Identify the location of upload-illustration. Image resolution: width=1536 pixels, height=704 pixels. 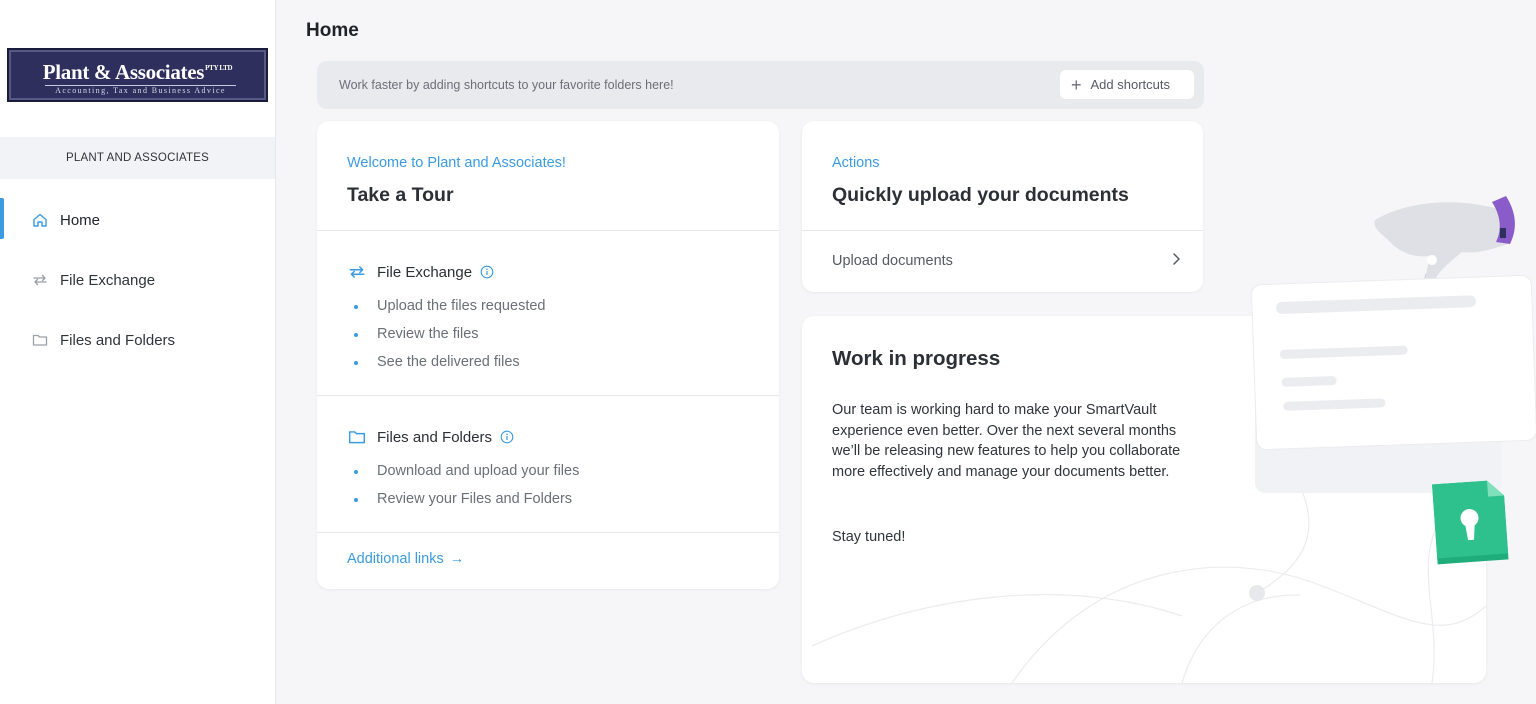
(1388, 385).